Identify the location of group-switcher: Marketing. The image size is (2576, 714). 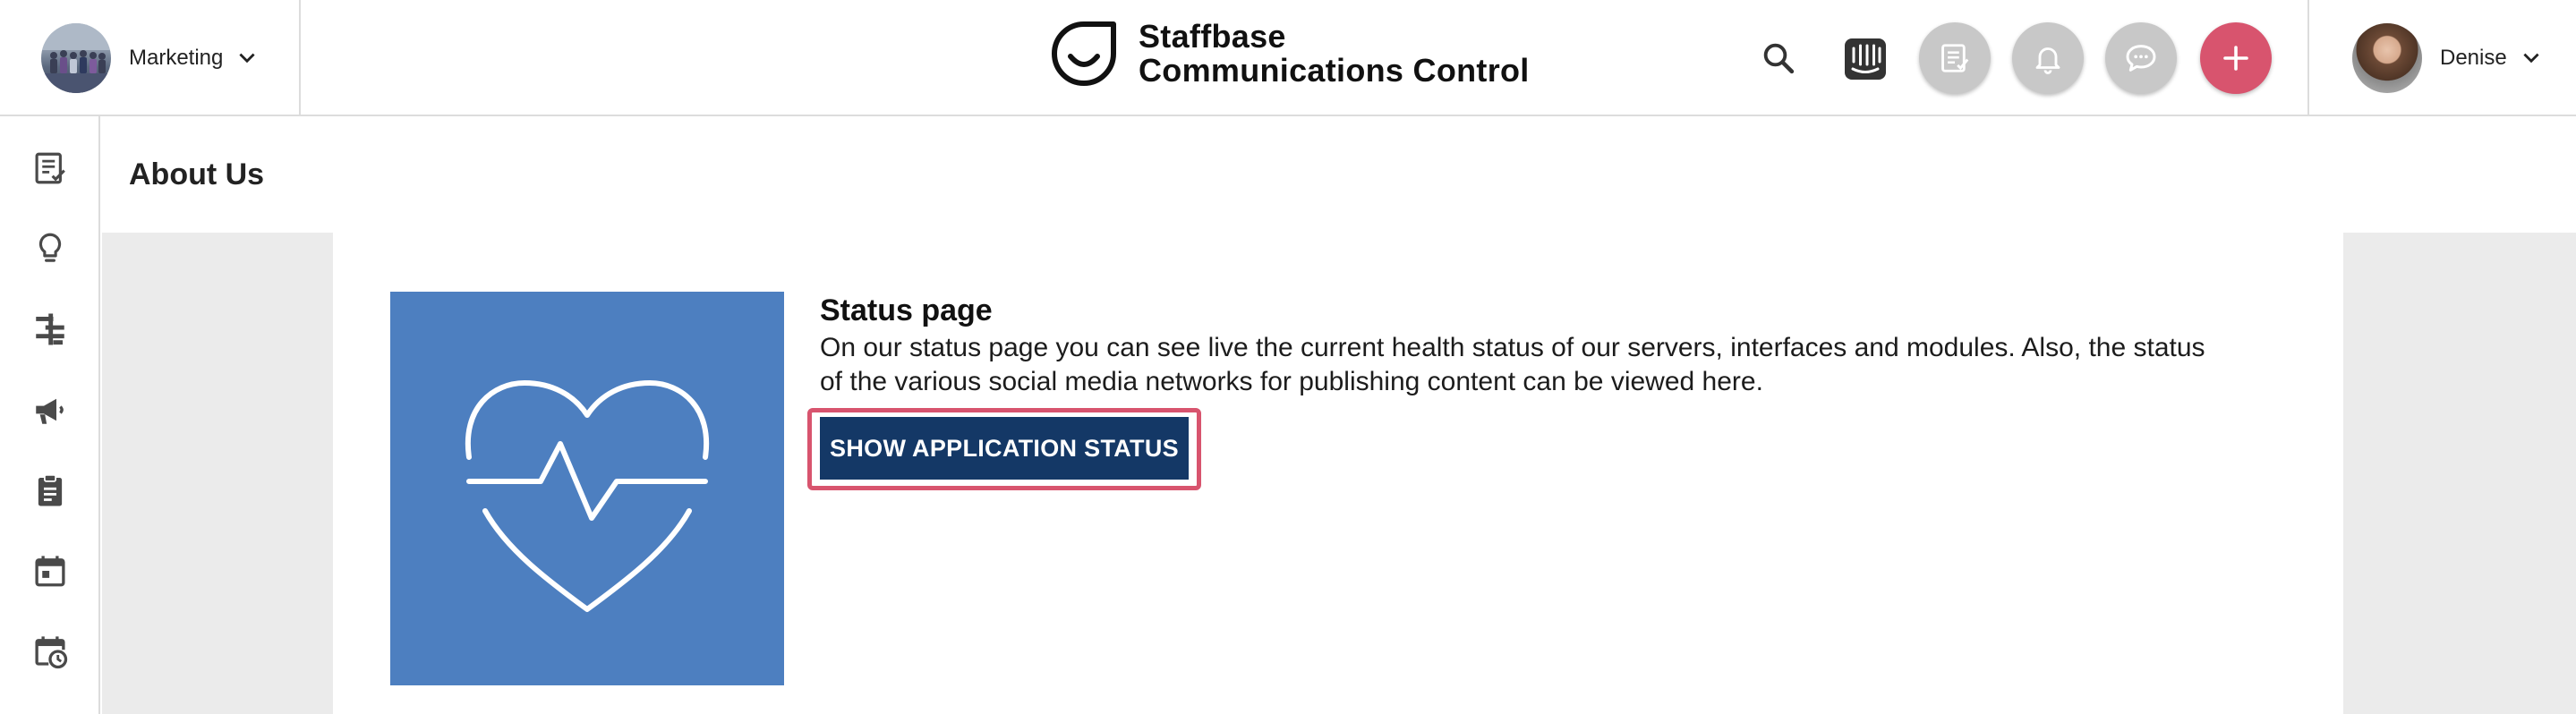
(150, 58).